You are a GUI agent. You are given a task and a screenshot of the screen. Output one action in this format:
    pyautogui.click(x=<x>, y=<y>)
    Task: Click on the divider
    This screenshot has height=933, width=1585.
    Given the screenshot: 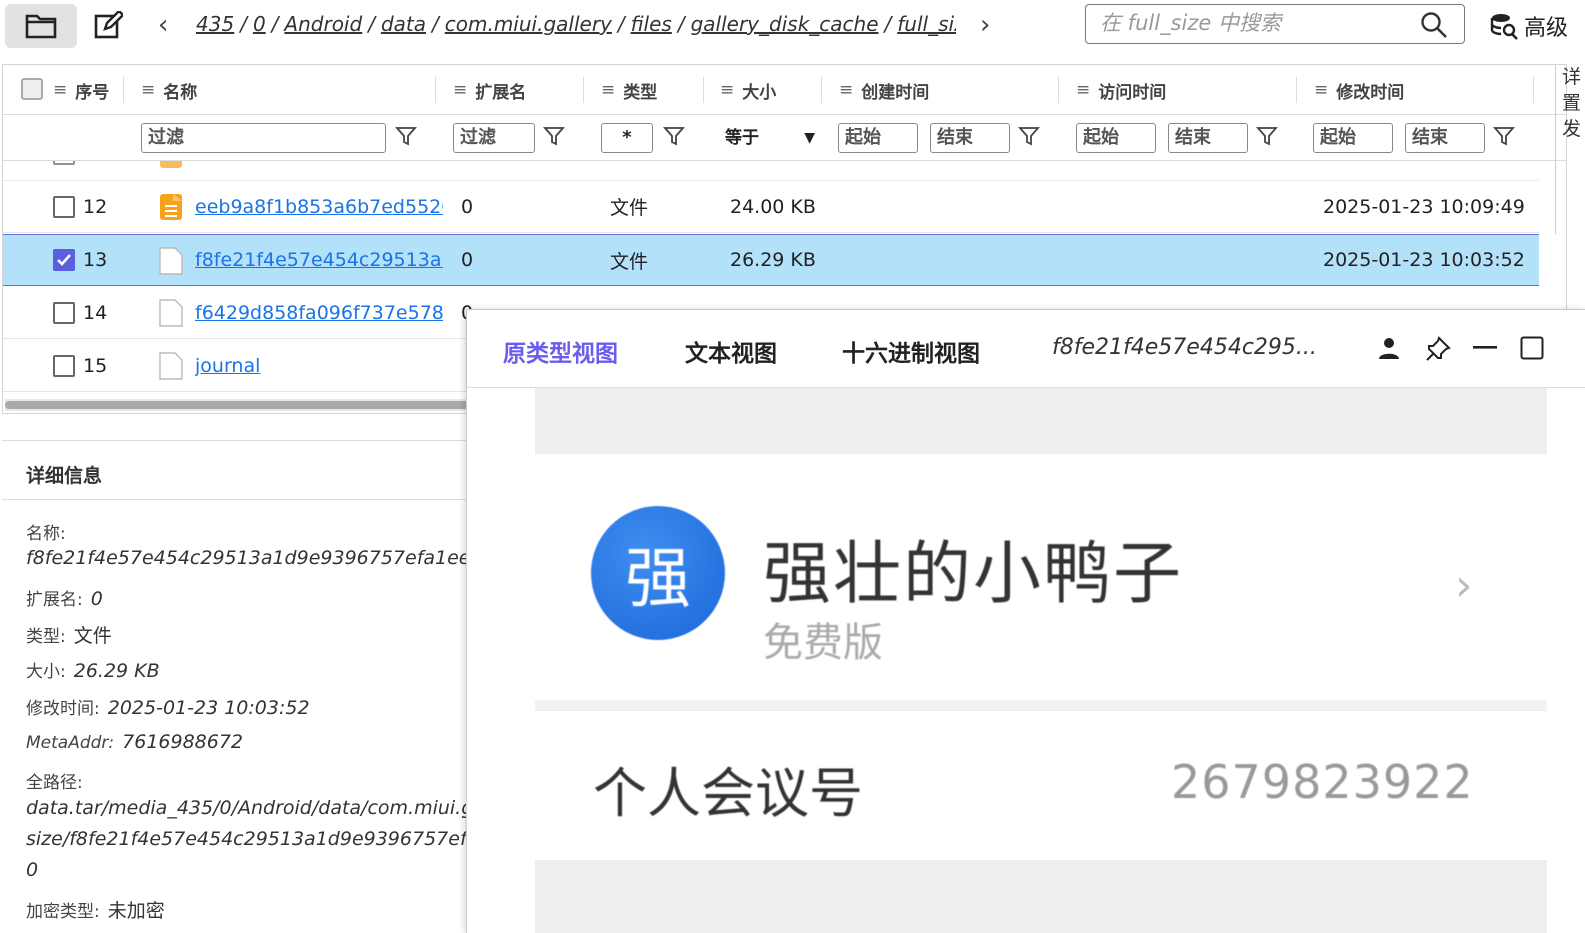 What is the action you would take?
    pyautogui.click(x=237, y=499)
    